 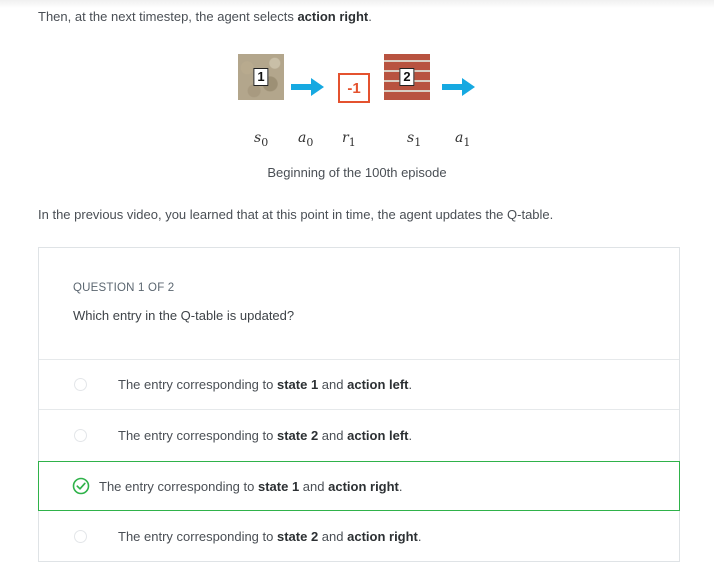 I want to click on symbol-s0: s0, so click(x=261, y=139).